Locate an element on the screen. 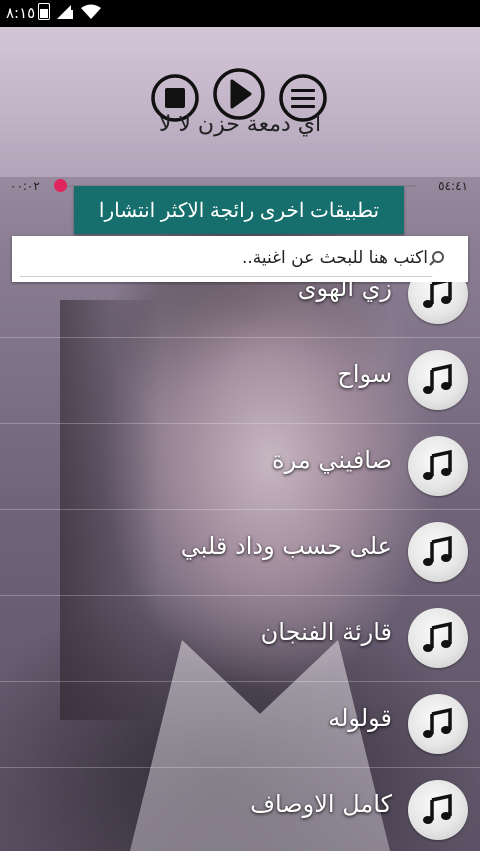  status-icons is located at coordinates (70, 11).